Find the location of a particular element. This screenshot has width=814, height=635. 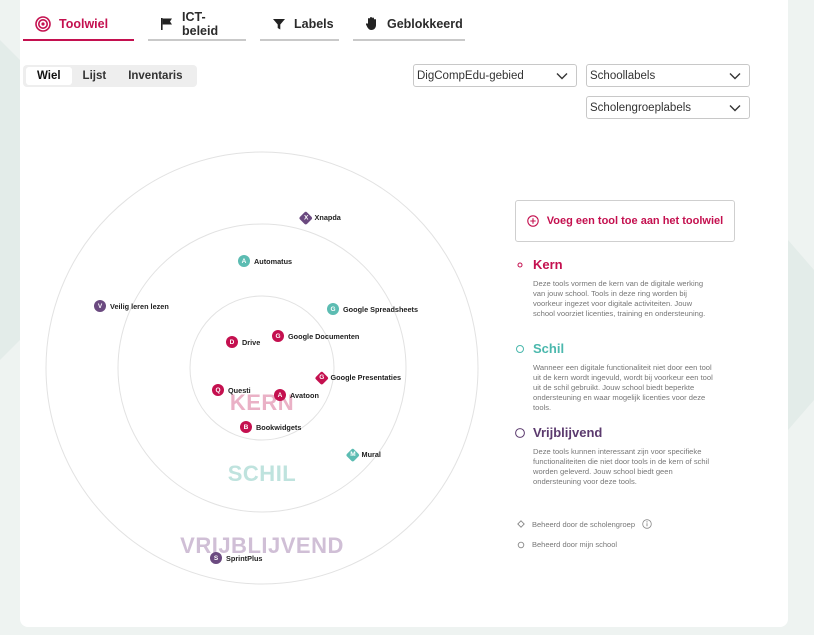

add-tool-button: Voeg een tool toe aan het toolwiel is located at coordinates (625, 221).